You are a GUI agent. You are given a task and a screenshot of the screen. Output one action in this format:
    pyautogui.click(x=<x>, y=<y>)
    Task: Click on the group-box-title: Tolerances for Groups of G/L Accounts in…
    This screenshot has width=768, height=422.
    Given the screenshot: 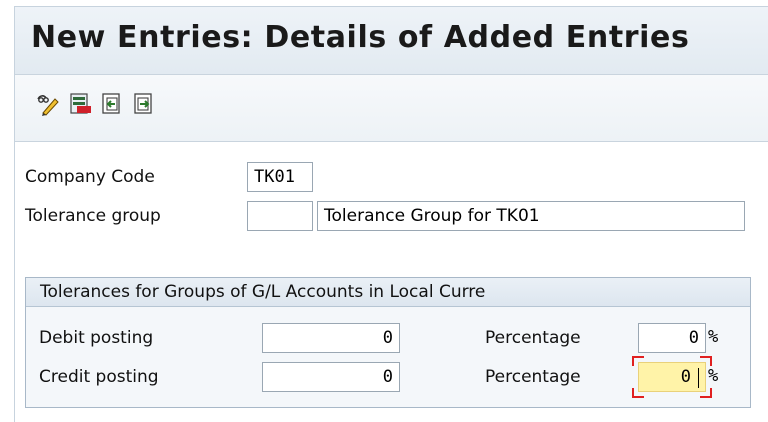 What is the action you would take?
    pyautogui.click(x=263, y=292)
    